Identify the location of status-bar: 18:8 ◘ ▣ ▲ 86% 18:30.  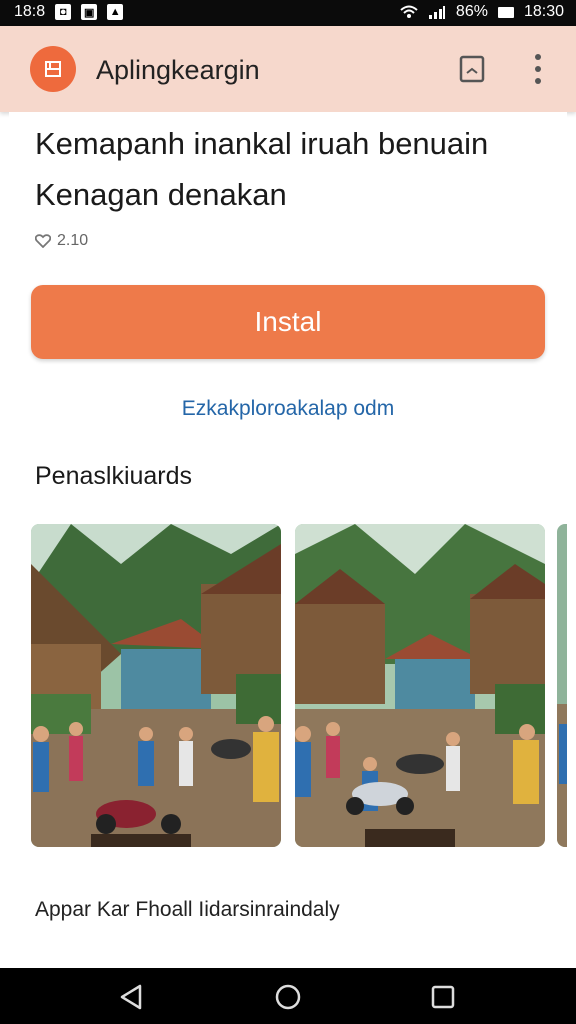
(288, 13).